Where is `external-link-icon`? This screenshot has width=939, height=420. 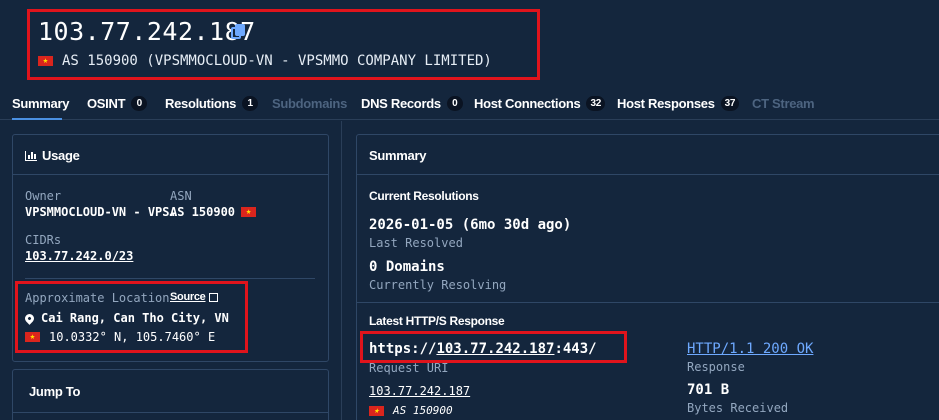
external-link-icon is located at coordinates (213, 297).